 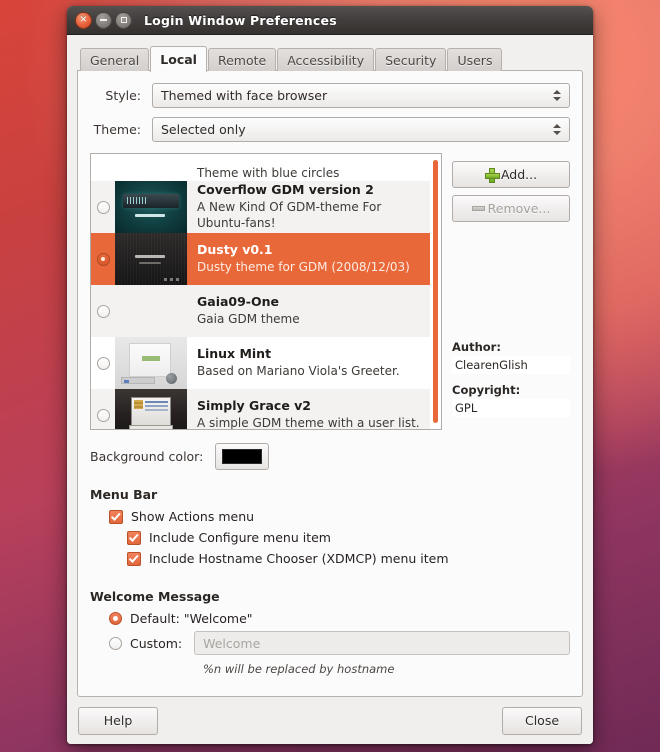 I want to click on radio-row-custom-welcome: Custom: Welcome, so click(x=339, y=643).